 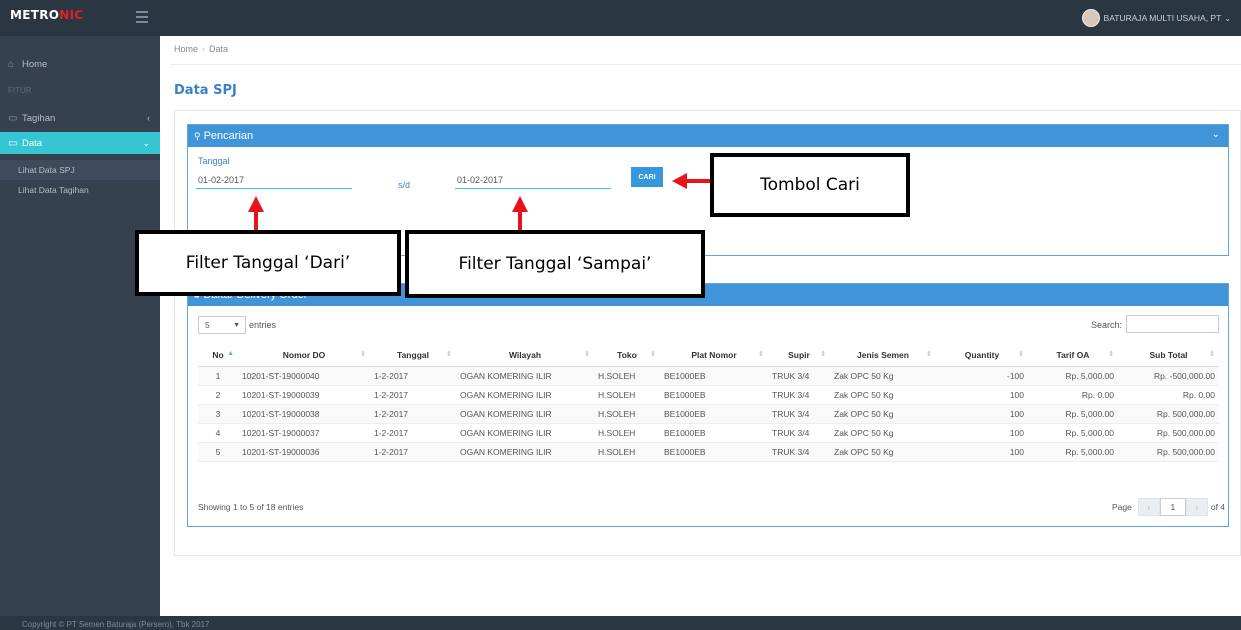 I want to click on logo-text-nic: NIC, so click(x=71, y=15).